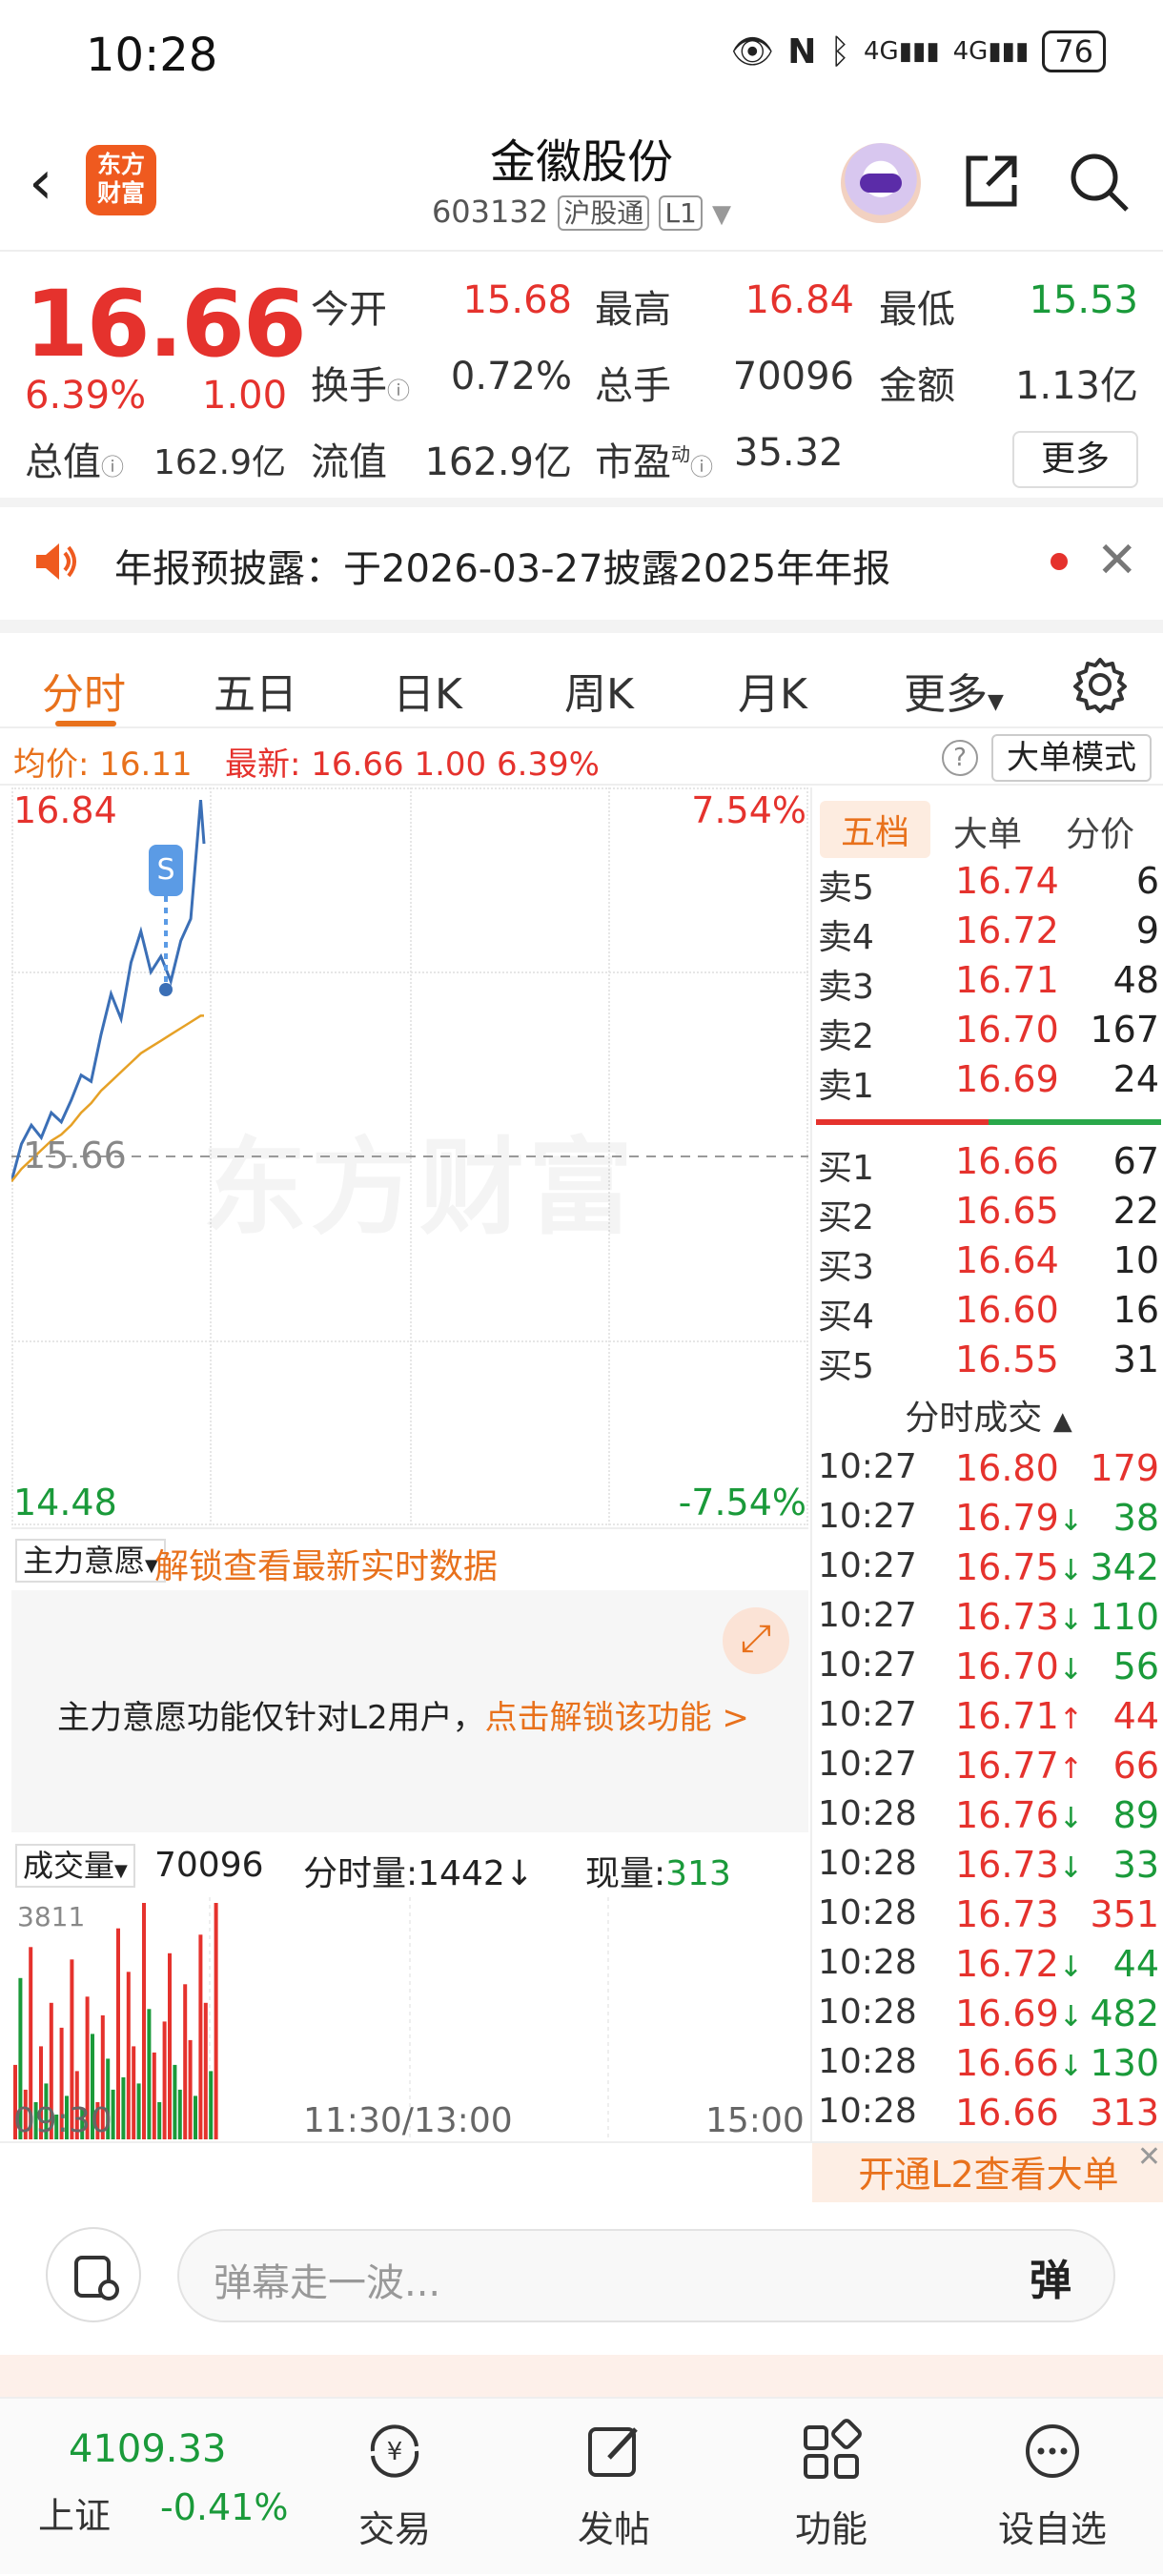 The width and height of the screenshot is (1163, 2576). What do you see at coordinates (1050, 2276) in the screenshot?
I see `danmu-toggle-icon: 弹` at bounding box center [1050, 2276].